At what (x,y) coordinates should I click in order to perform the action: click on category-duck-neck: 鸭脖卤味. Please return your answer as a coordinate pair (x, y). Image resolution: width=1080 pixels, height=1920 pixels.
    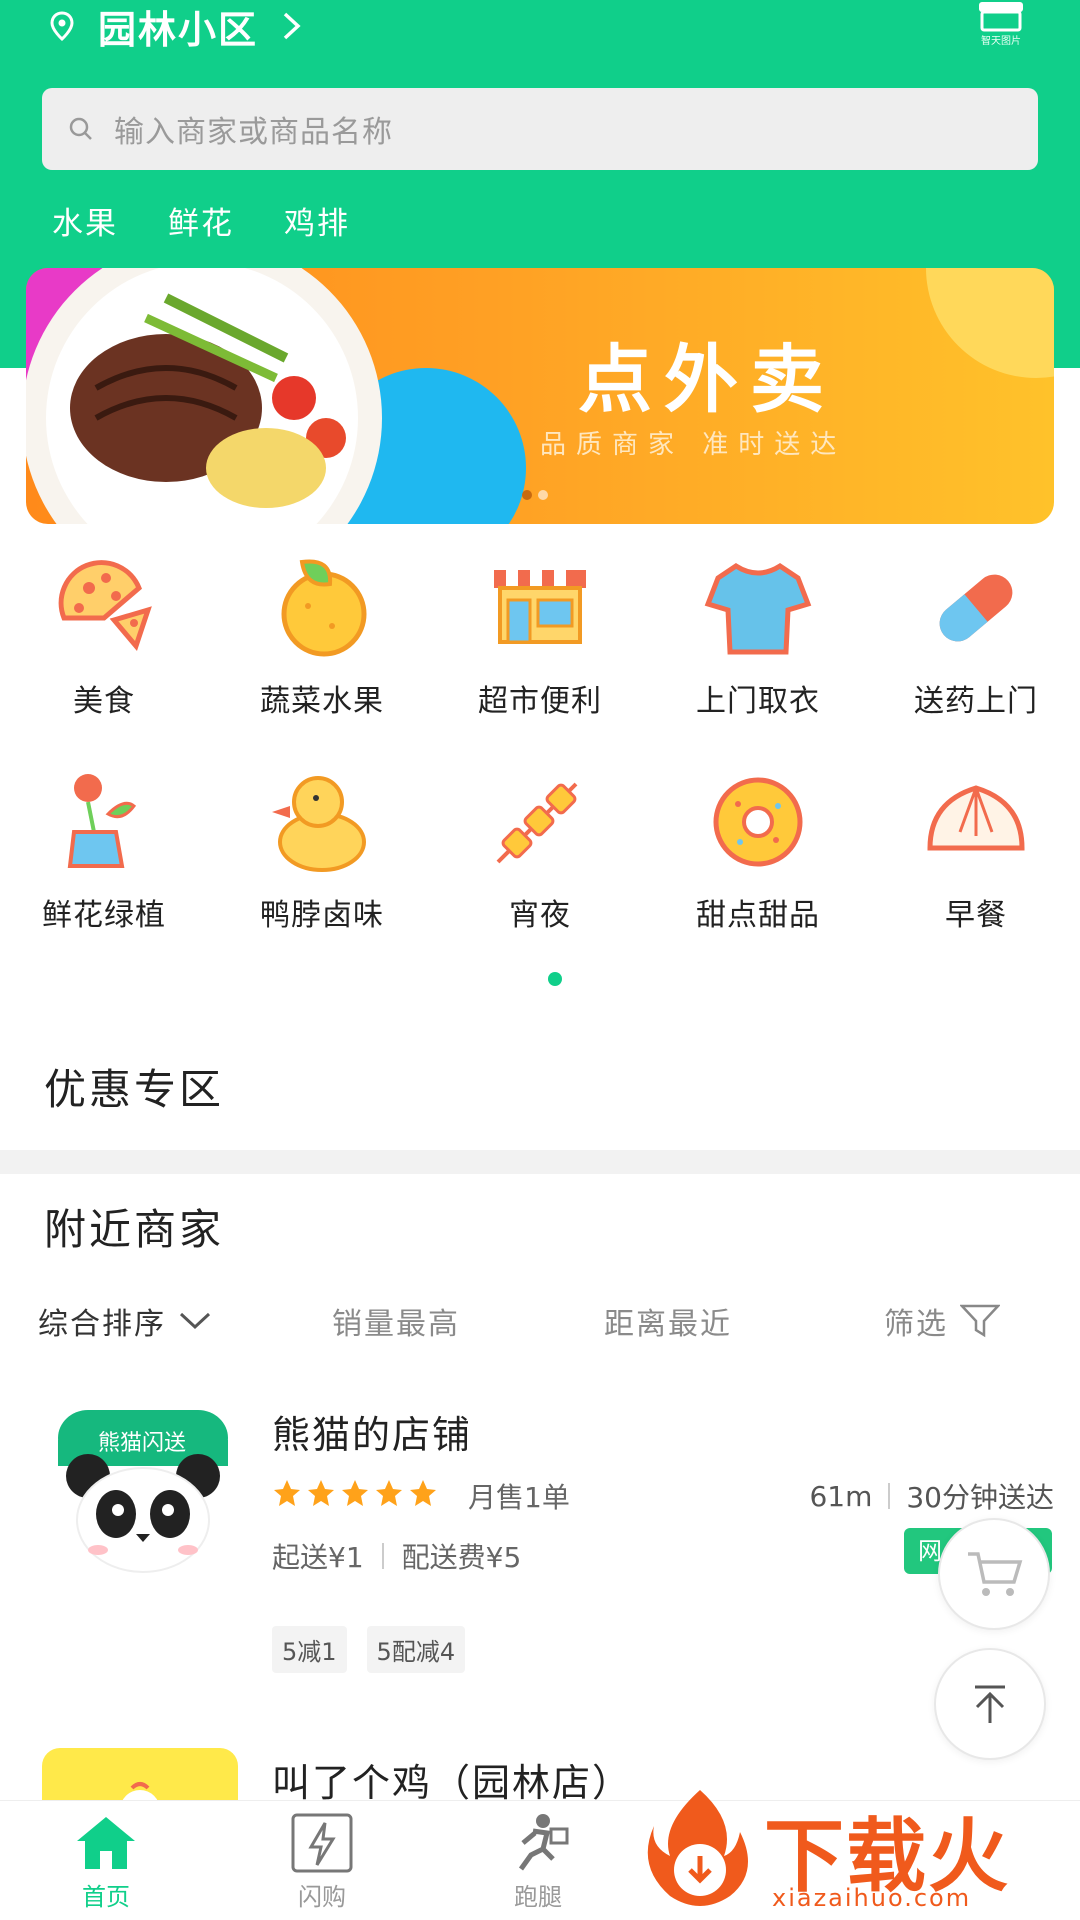
    Looking at the image, I should click on (322, 848).